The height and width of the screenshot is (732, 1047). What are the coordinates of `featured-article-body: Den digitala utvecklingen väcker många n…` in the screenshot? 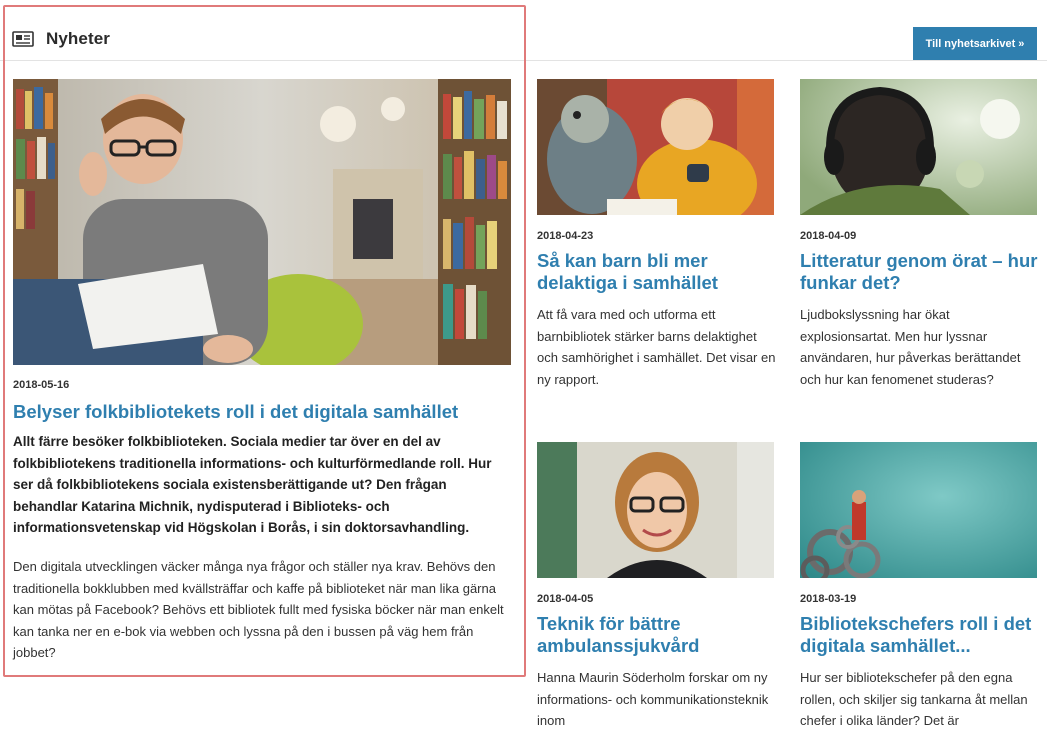 It's located at (258, 609).